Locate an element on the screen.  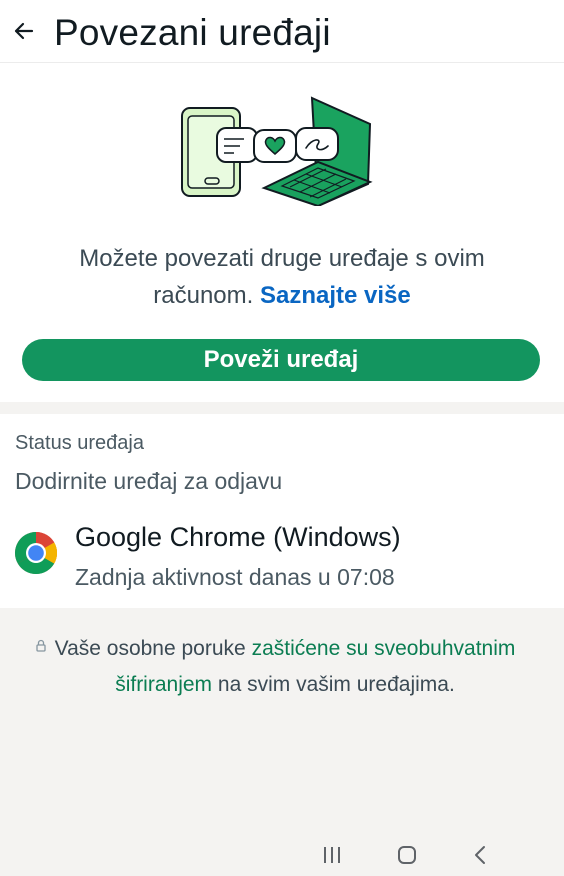
encryption-text-before: Vaše osobne poruke is located at coordinates (150, 648).